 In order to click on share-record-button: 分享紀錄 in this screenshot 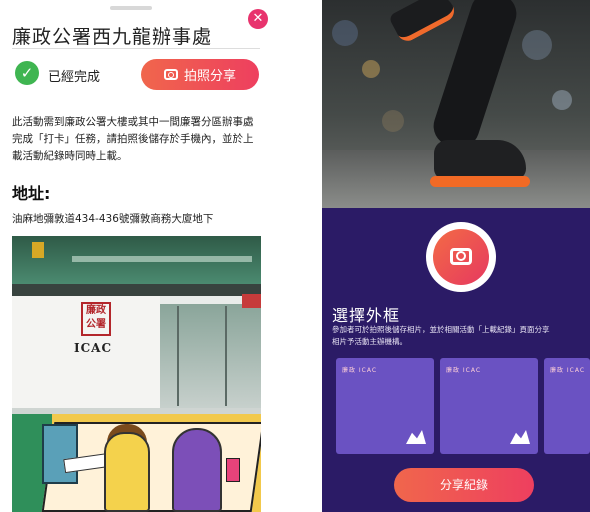, I will do `click(464, 485)`.